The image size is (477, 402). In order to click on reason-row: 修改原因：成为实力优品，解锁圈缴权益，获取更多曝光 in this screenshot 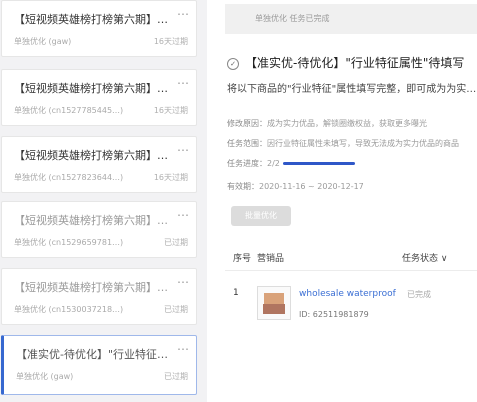, I will do `click(327, 123)`.